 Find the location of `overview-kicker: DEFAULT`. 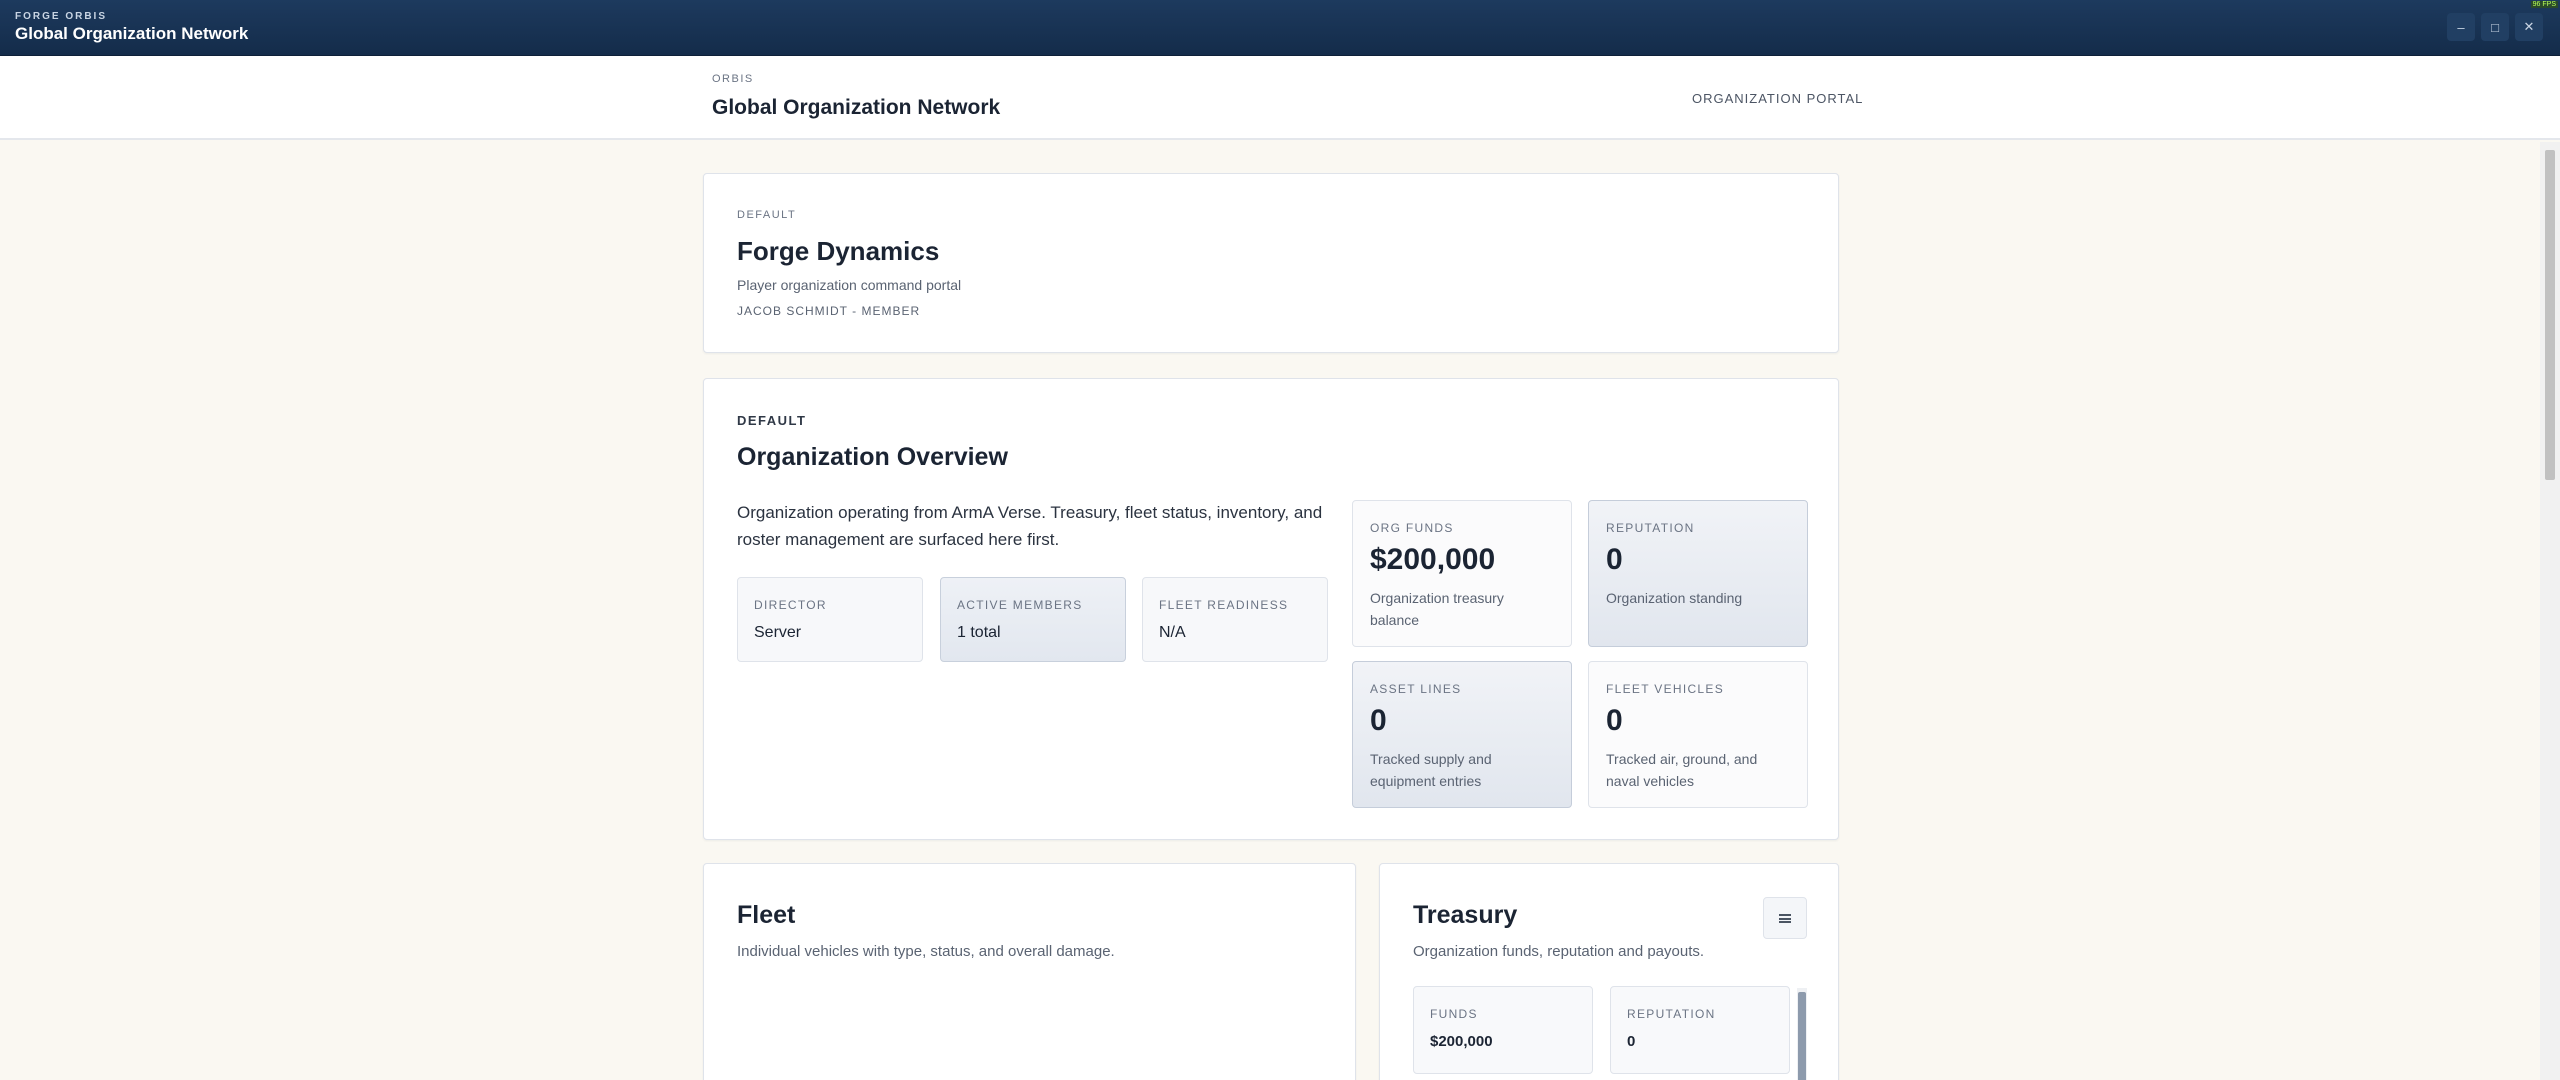

overview-kicker: DEFAULT is located at coordinates (772, 420).